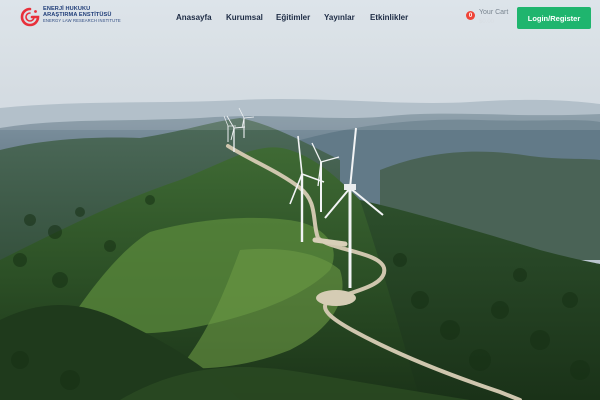 Image resolution: width=600 pixels, height=400 pixels. I want to click on nav-item-anasayfa: Anasayfa, so click(201, 17).